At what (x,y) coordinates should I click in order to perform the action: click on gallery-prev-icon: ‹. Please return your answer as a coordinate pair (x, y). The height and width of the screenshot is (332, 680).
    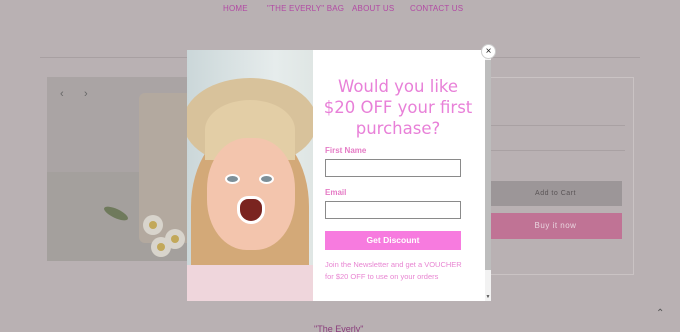
    Looking at the image, I should click on (62, 94).